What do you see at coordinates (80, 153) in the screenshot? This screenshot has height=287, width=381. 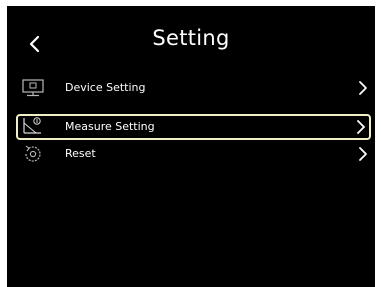 I see `menu-item-label: Reset` at bounding box center [80, 153].